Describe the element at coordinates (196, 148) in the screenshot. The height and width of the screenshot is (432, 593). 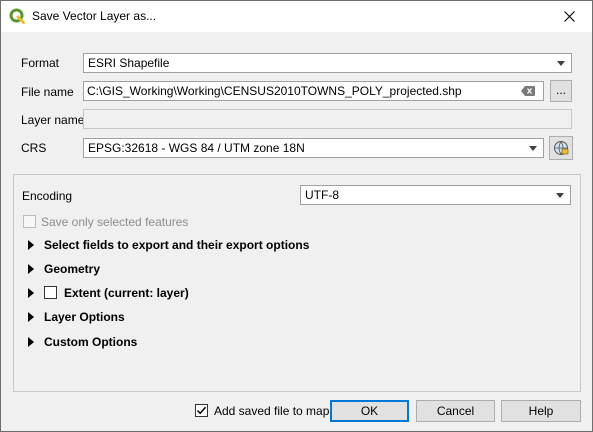
I see `crs-value: EPSG:32618 - WGS 84 / UTM zone 18N` at that location.